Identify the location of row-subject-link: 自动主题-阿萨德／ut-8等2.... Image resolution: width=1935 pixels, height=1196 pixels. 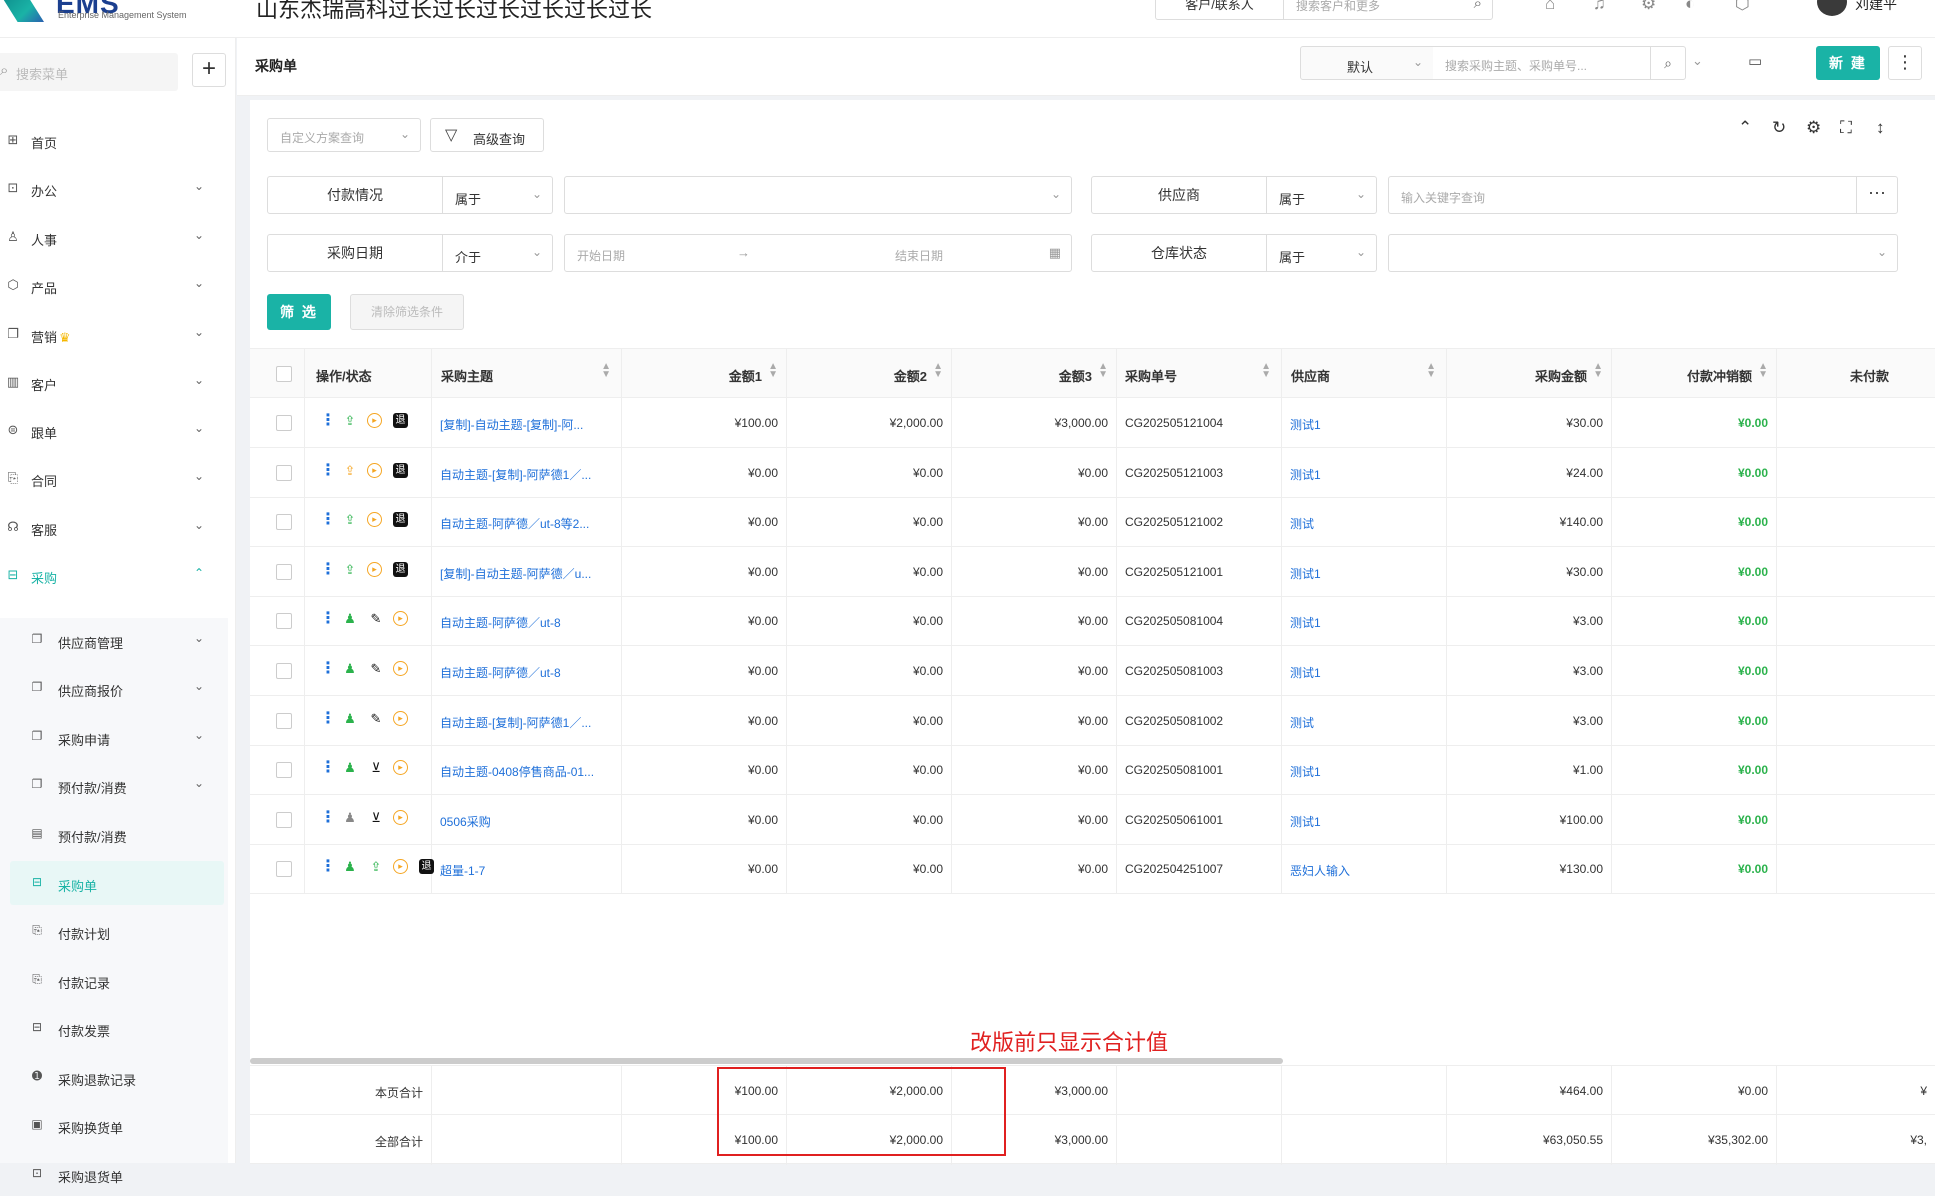
(514, 523).